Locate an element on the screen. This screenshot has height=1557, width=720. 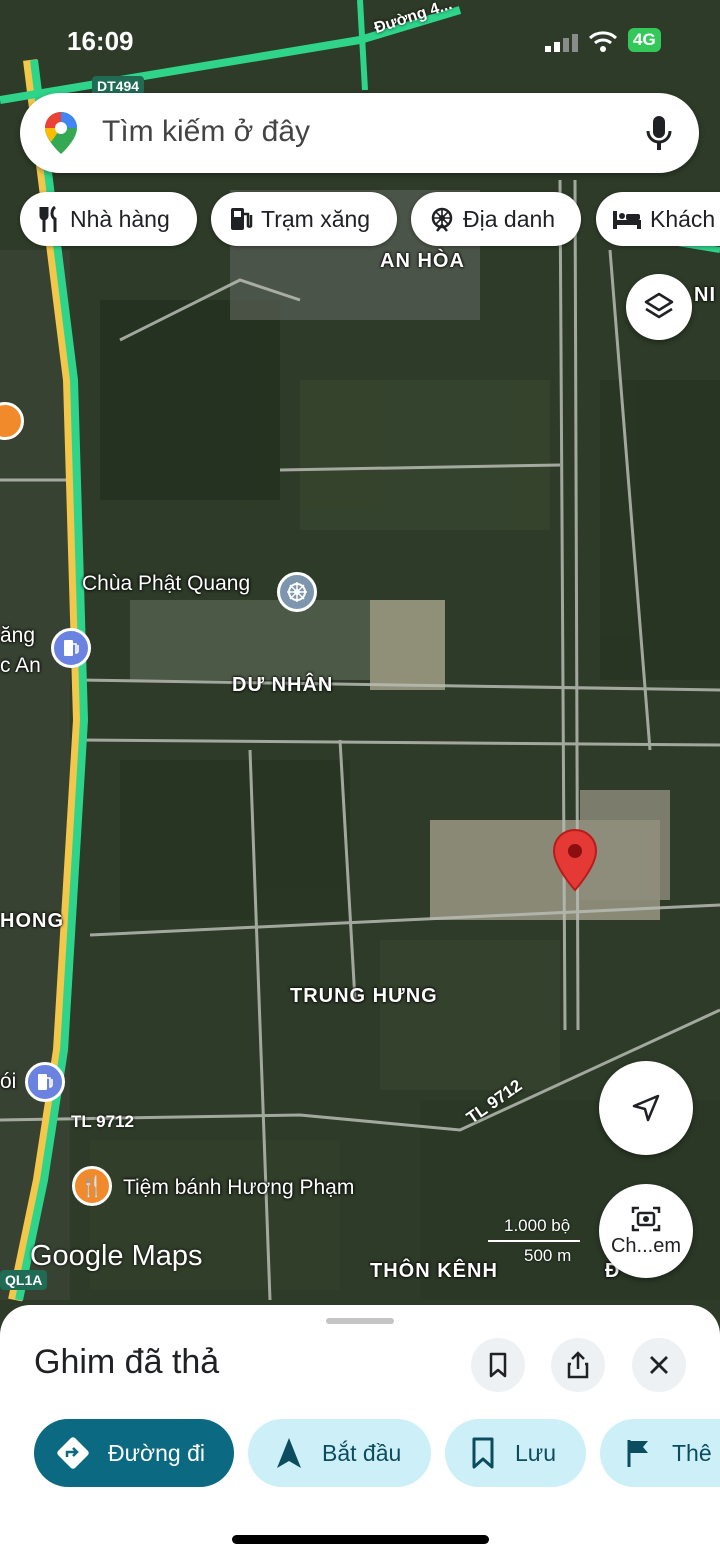
save-icon-button is located at coordinates (498, 1365).